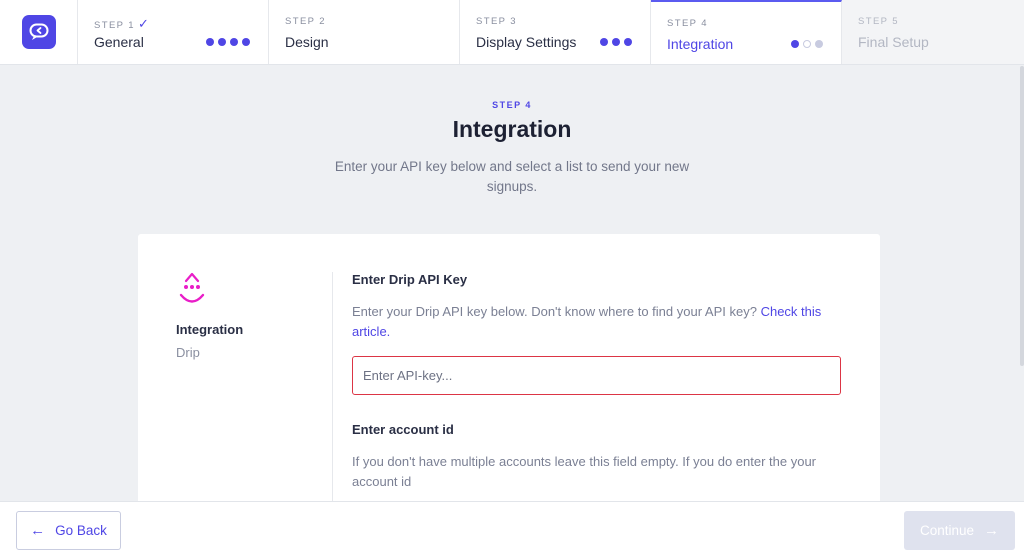 This screenshot has height=555, width=1024. I want to click on account-id-title: Enter account id, so click(403, 429).